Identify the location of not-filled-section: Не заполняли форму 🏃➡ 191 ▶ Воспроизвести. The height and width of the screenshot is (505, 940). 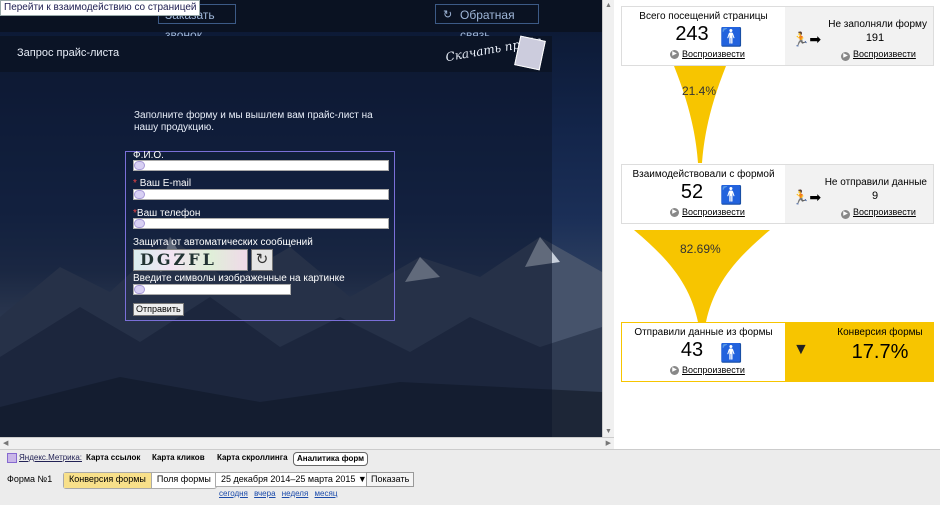
(859, 36).